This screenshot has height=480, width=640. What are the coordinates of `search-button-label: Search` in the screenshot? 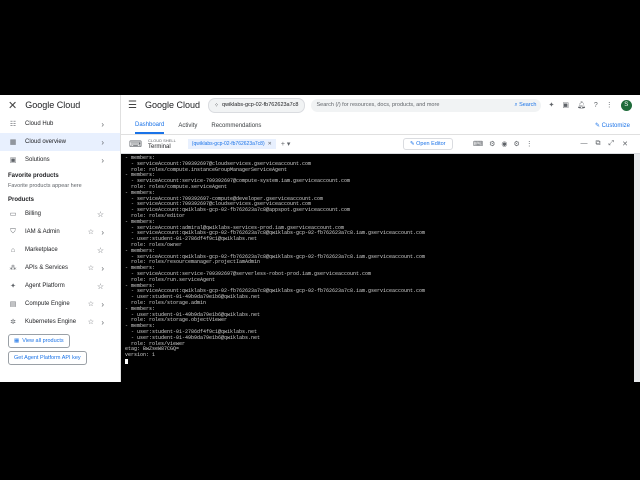 It's located at (528, 104).